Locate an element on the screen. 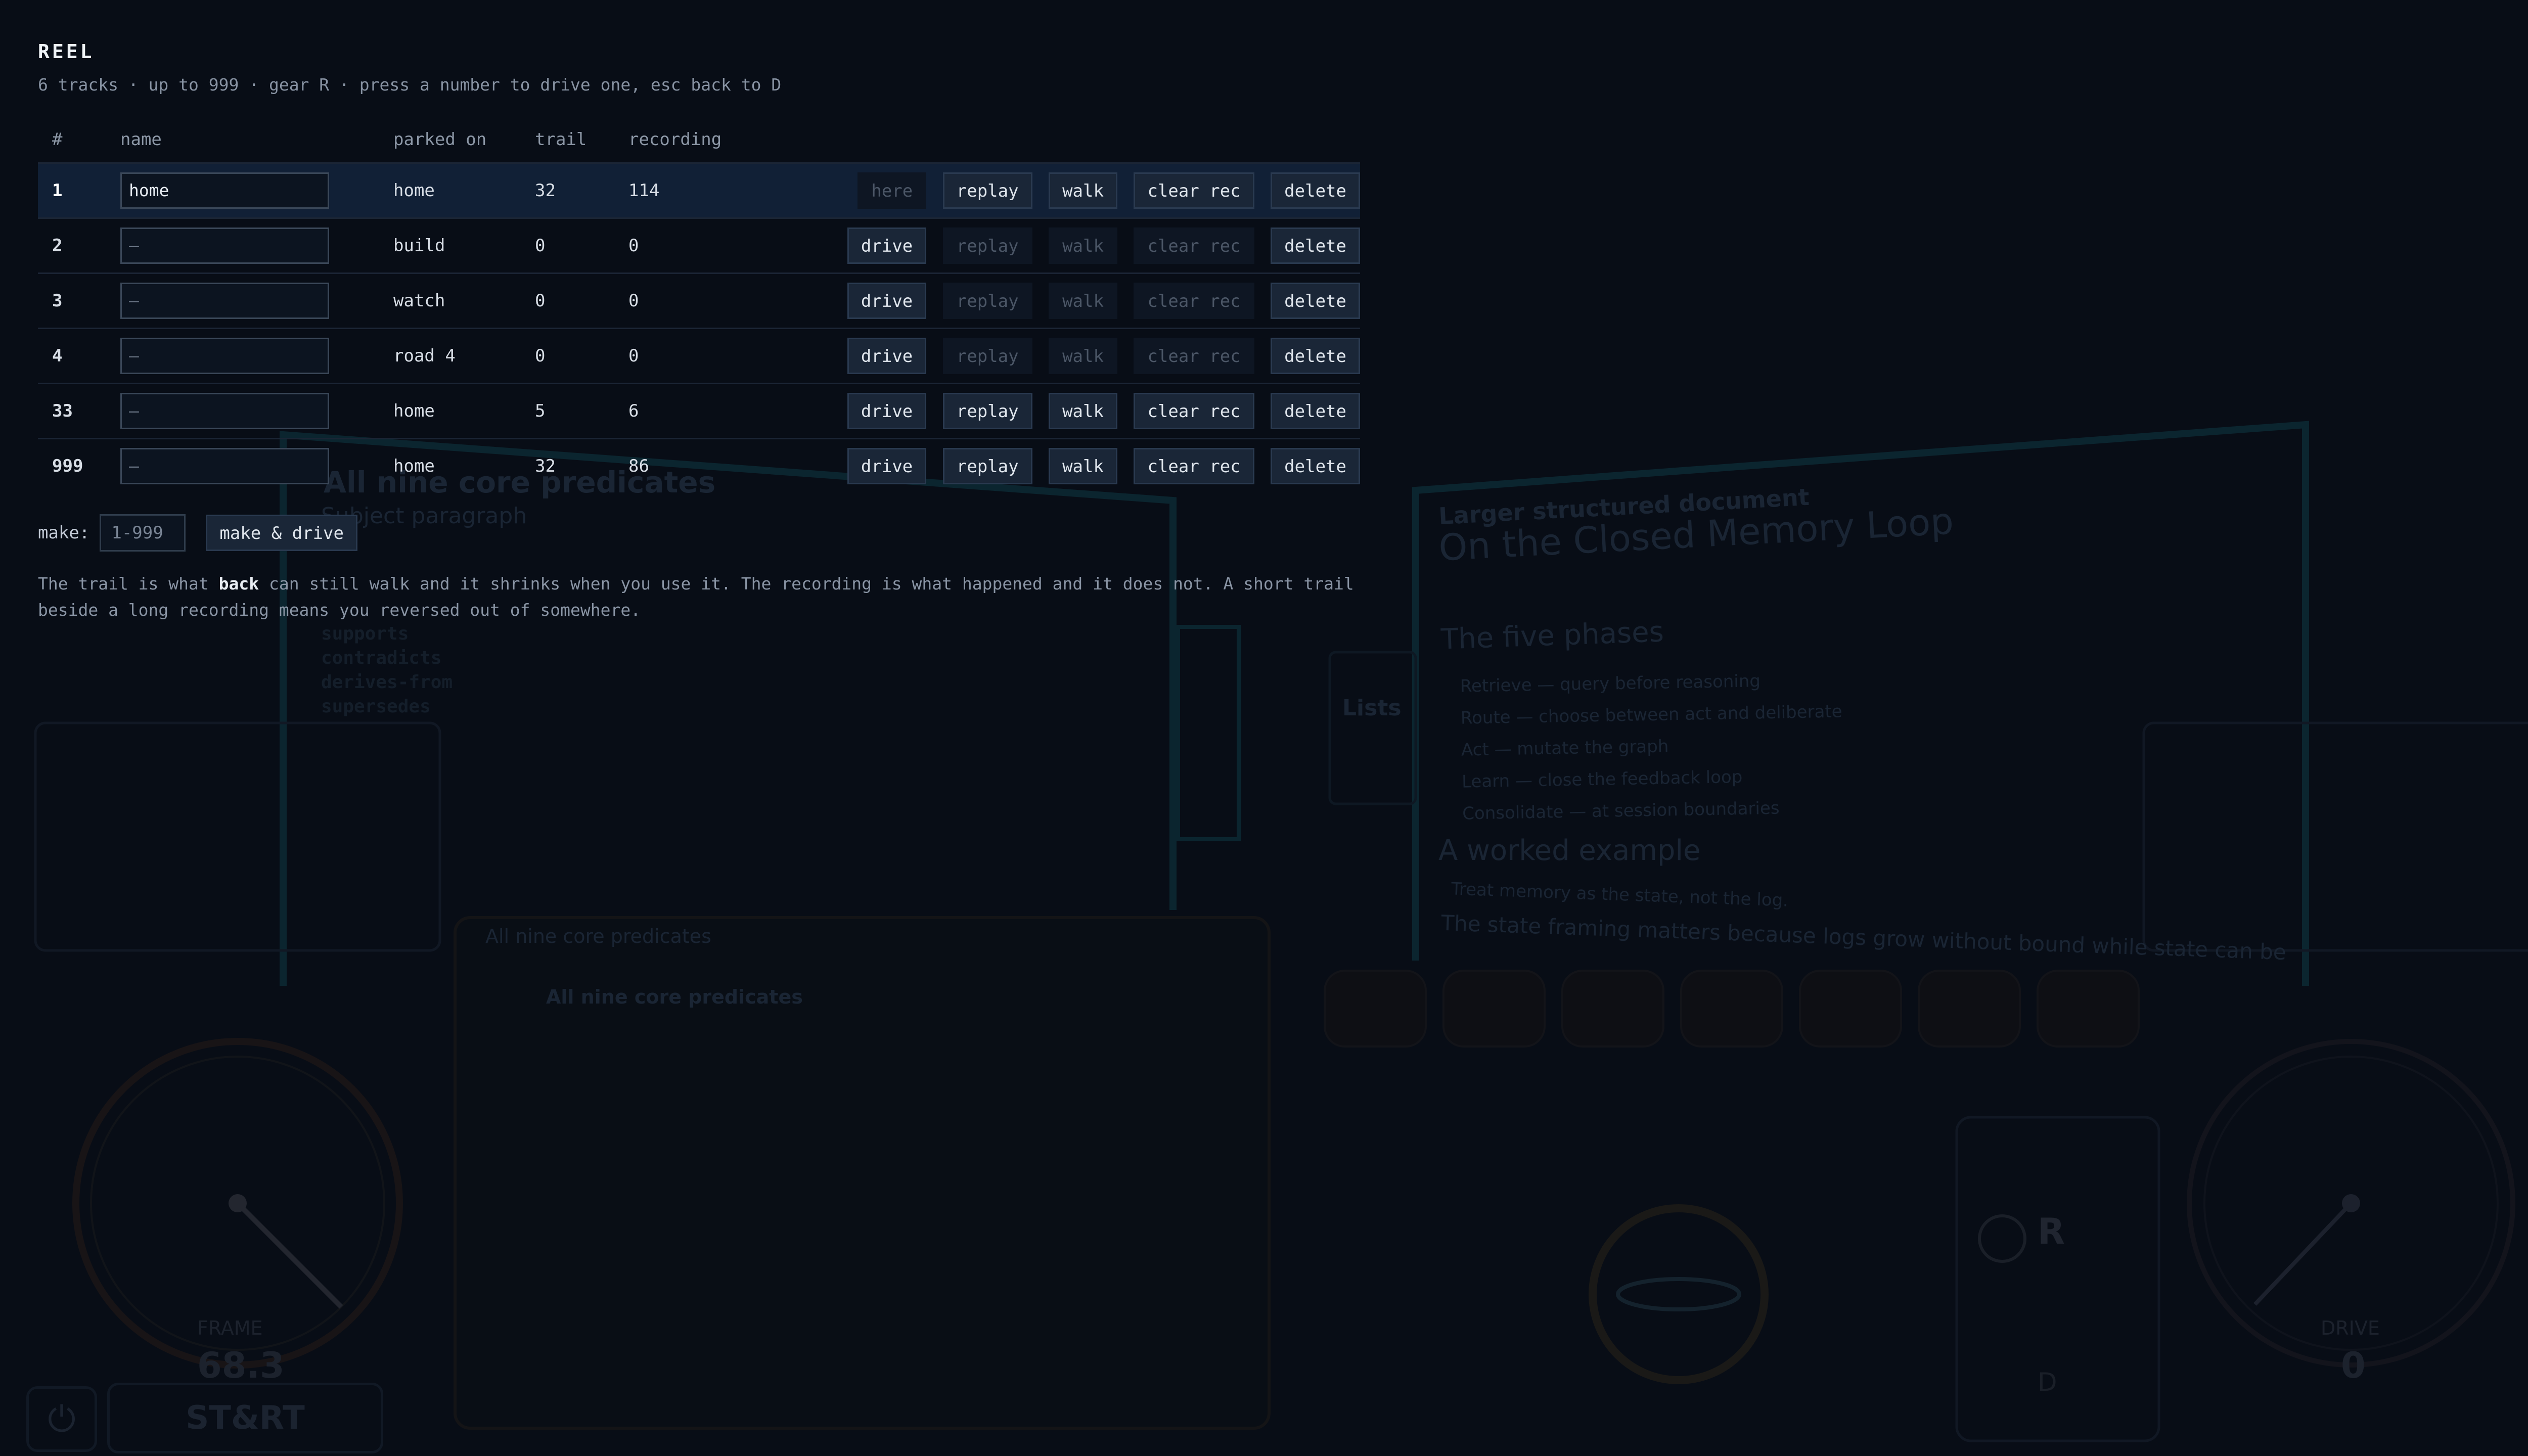 The width and height of the screenshot is (2528, 1456). power-button: ⏻ is located at coordinates (62, 1419).